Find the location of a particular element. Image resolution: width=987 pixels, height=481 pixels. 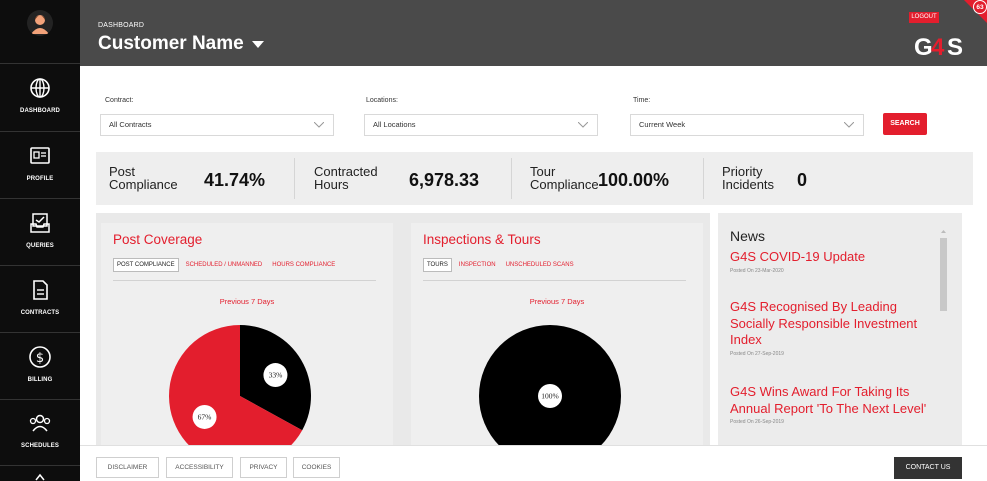

kpi-label-contracted-hours: Contracted Hours is located at coordinates (346, 178).